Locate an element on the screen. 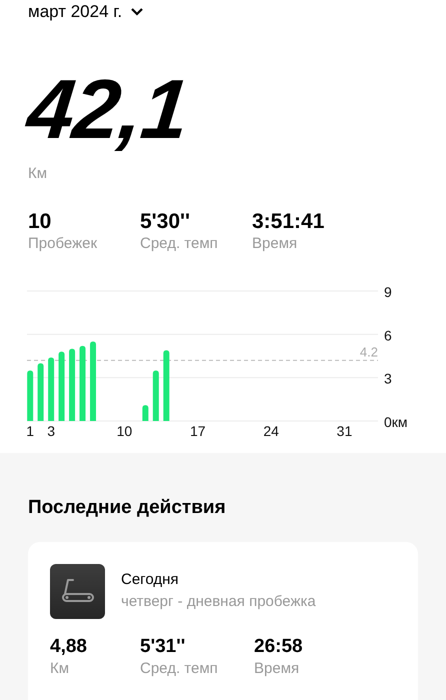 This screenshot has height=700, width=446. y-axis-label: 3 is located at coordinates (388, 378).